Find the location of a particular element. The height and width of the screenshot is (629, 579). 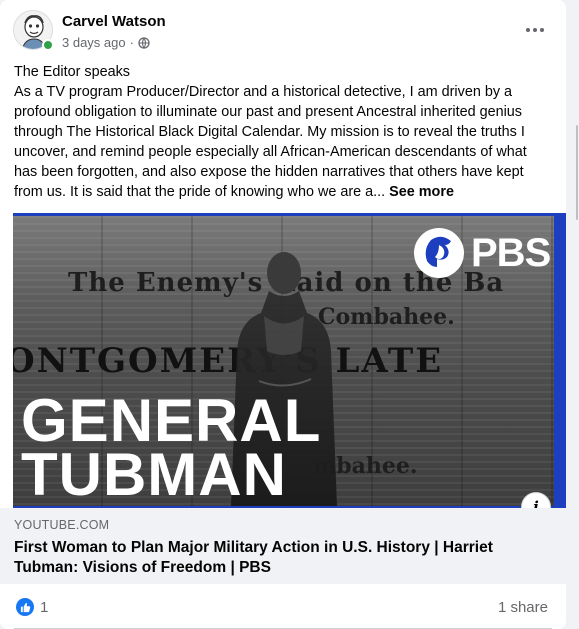

post-text-line-heading: The Editor speaks is located at coordinates (72, 72).